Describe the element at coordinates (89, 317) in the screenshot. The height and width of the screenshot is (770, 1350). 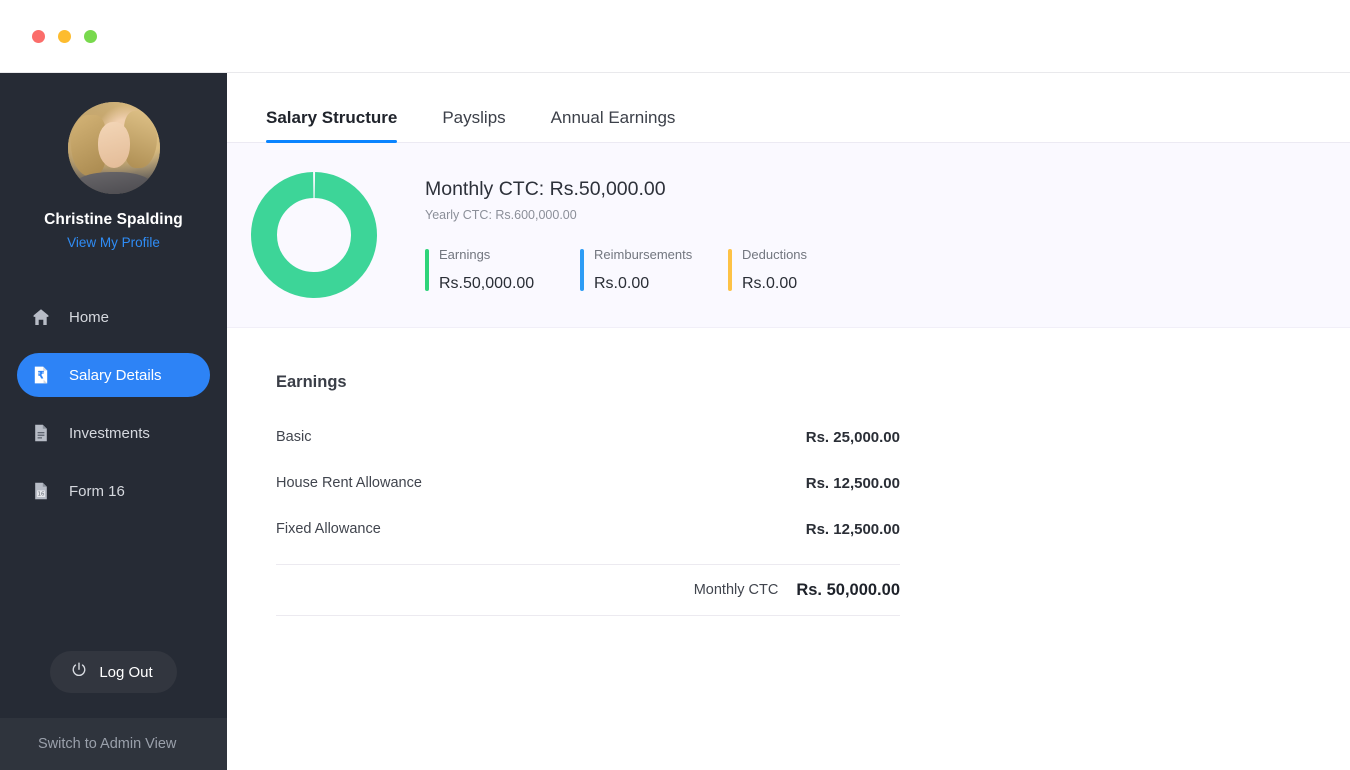
I see `sidebar-item-label: Home` at that location.